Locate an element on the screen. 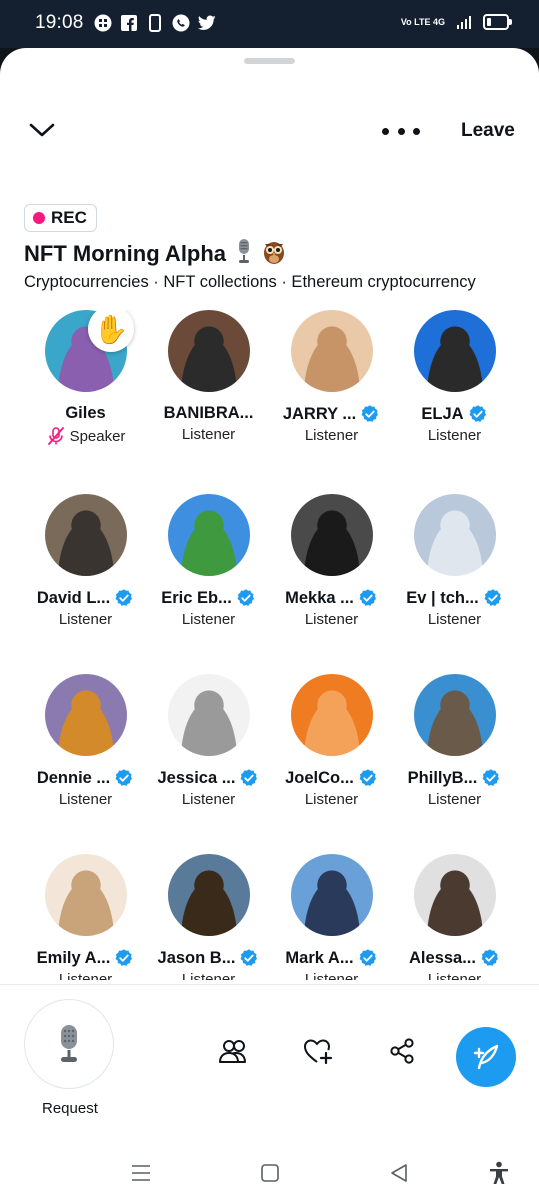  participant: Mark A... Listener is located at coordinates (331, 917).